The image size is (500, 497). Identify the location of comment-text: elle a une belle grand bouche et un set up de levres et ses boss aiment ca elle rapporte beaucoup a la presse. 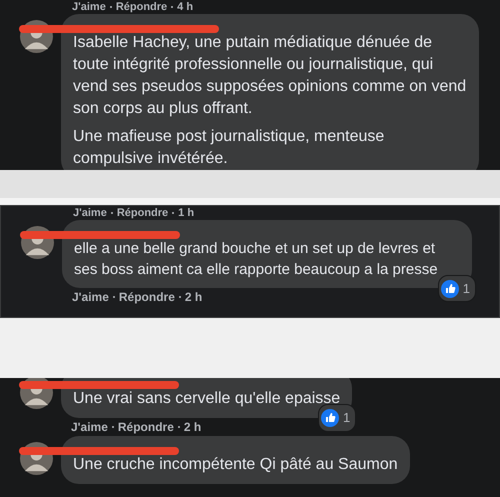
(256, 259).